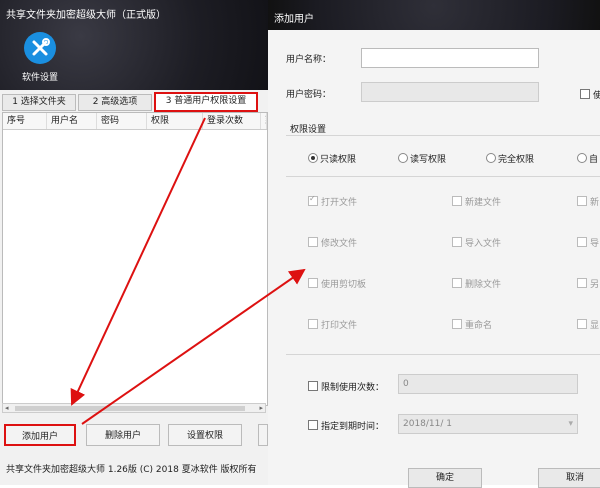 This screenshot has height=488, width=600. What do you see at coordinates (450, 58) in the screenshot?
I see `username-input` at bounding box center [450, 58].